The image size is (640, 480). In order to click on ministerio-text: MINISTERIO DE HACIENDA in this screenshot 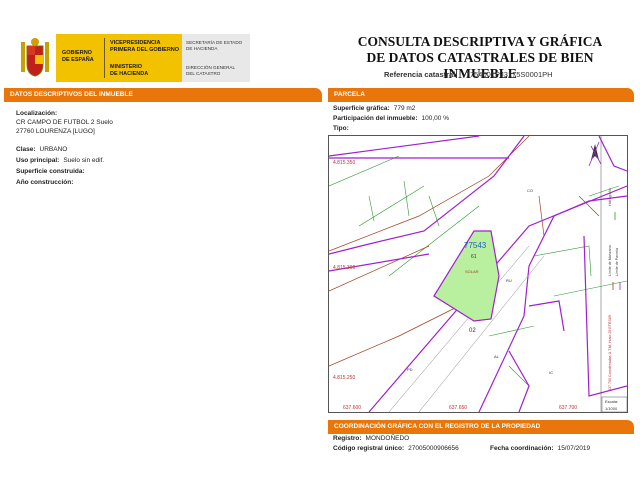, I will do `click(129, 70)`.